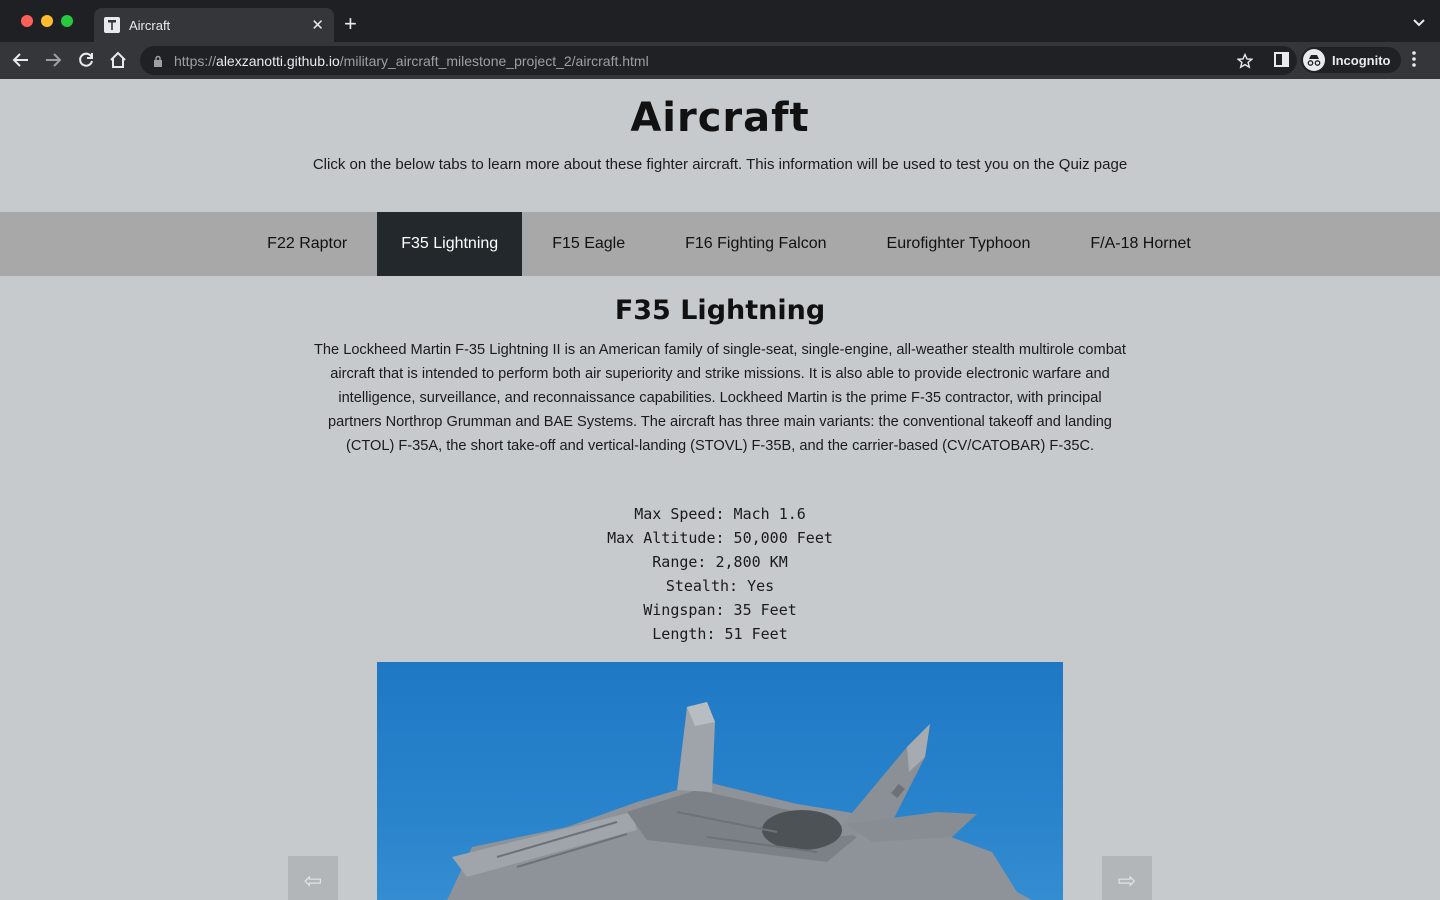  What do you see at coordinates (959, 244) in the screenshot?
I see `tab-eurofighter-typhoon: Eurofighter Typhoon` at bounding box center [959, 244].